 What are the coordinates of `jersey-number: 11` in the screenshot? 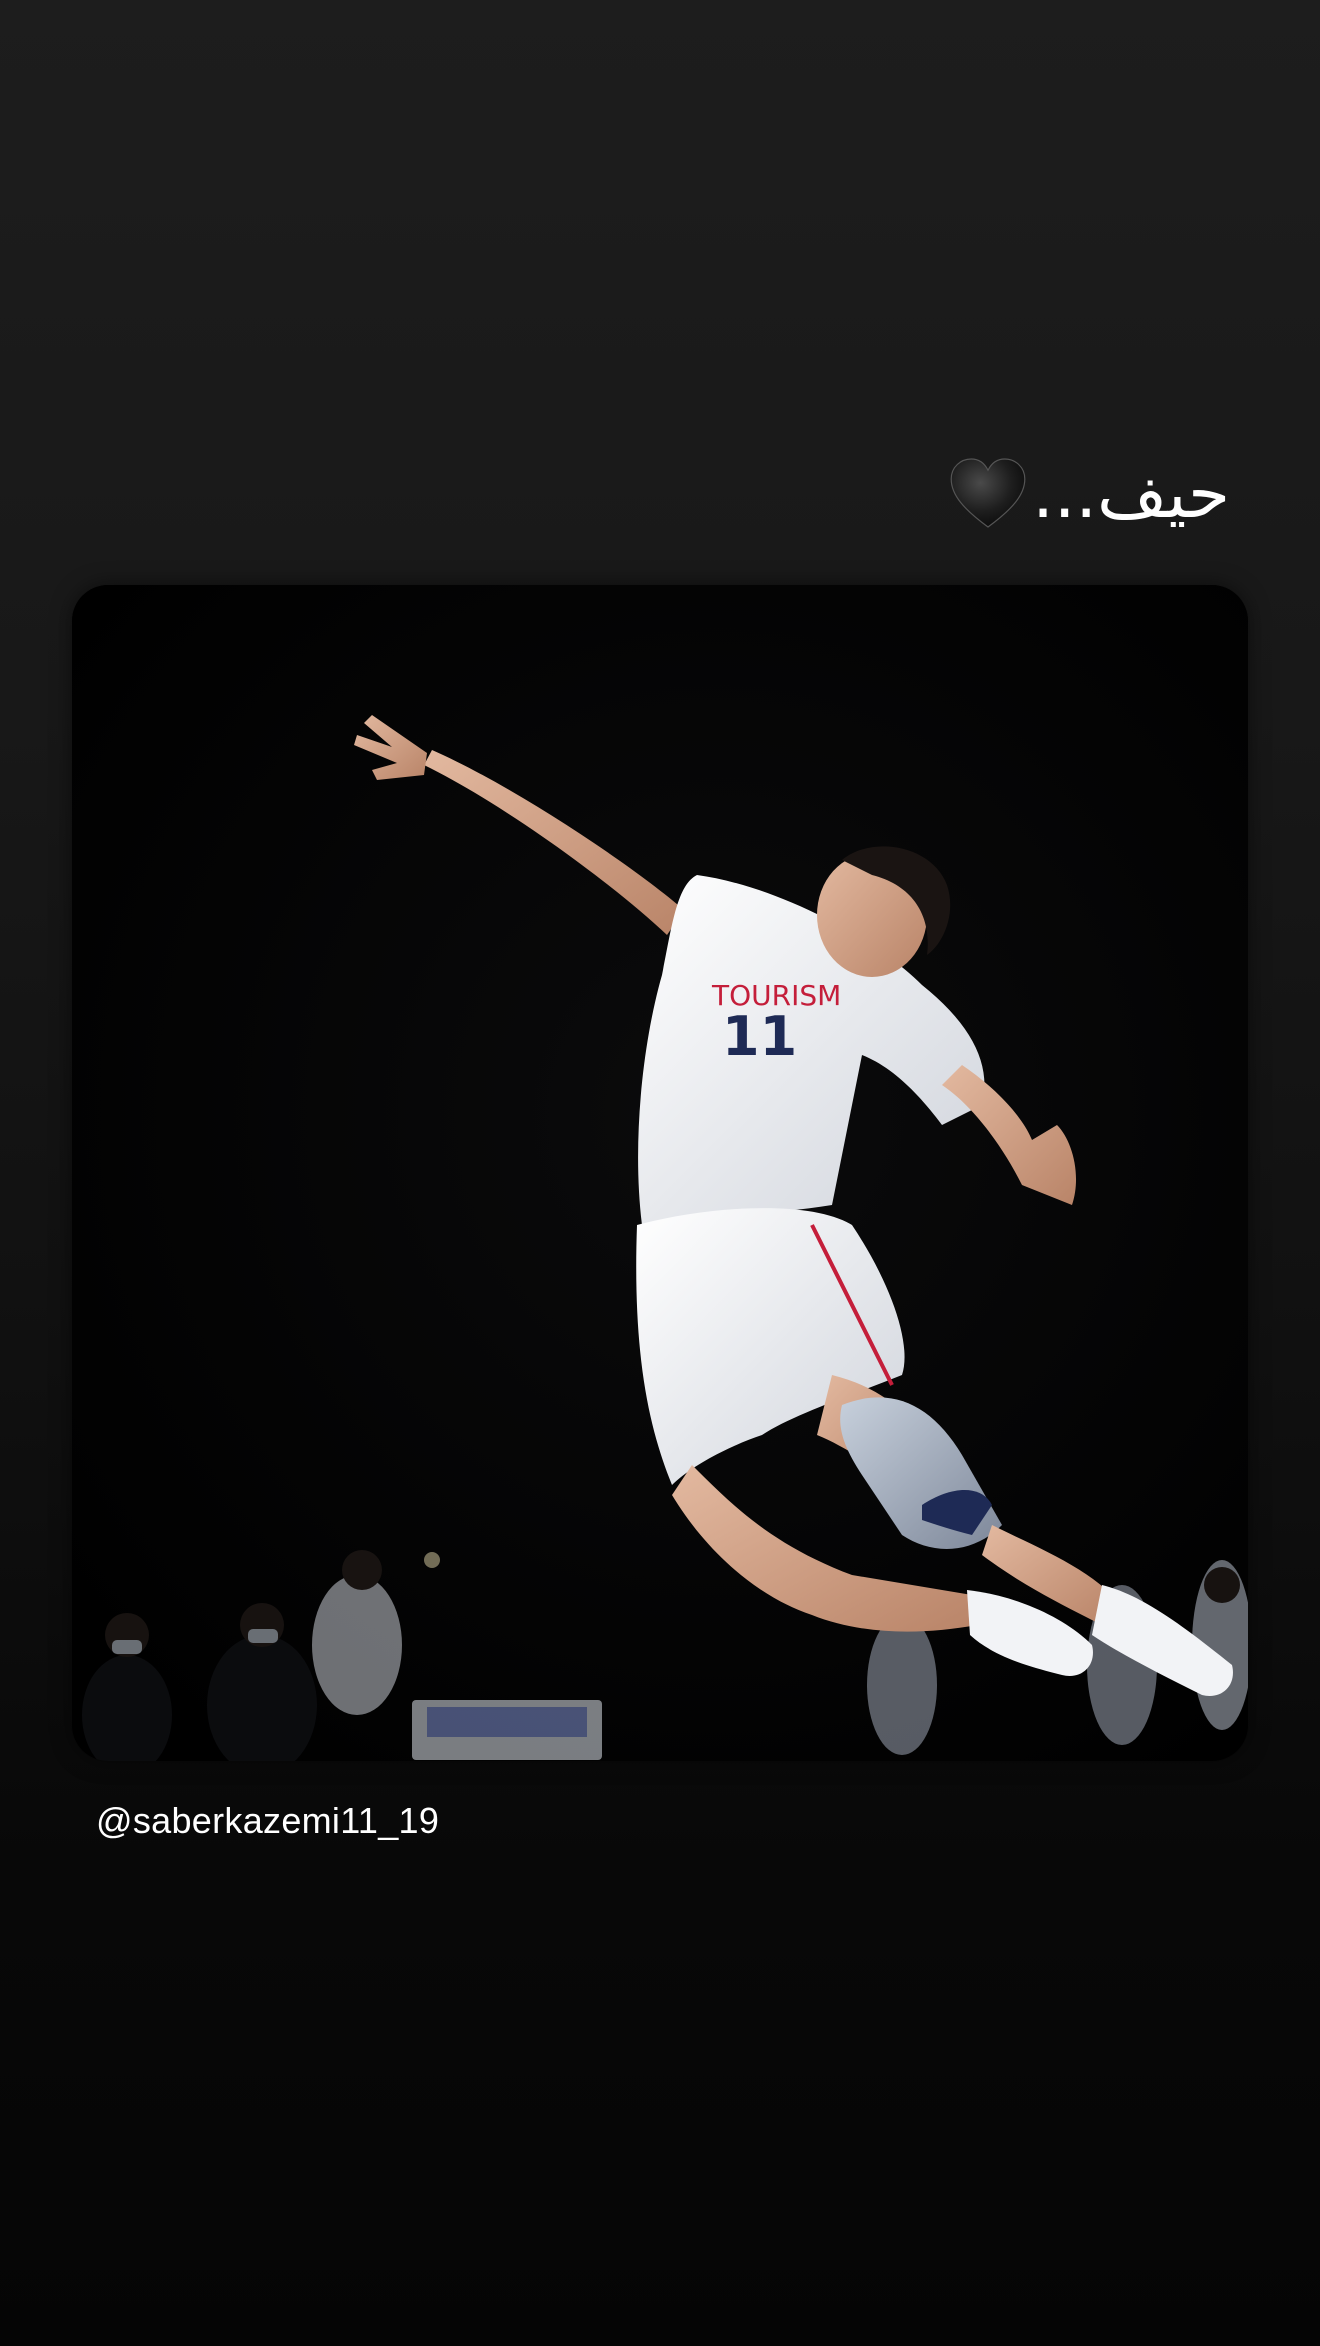 It's located at (759, 1036).